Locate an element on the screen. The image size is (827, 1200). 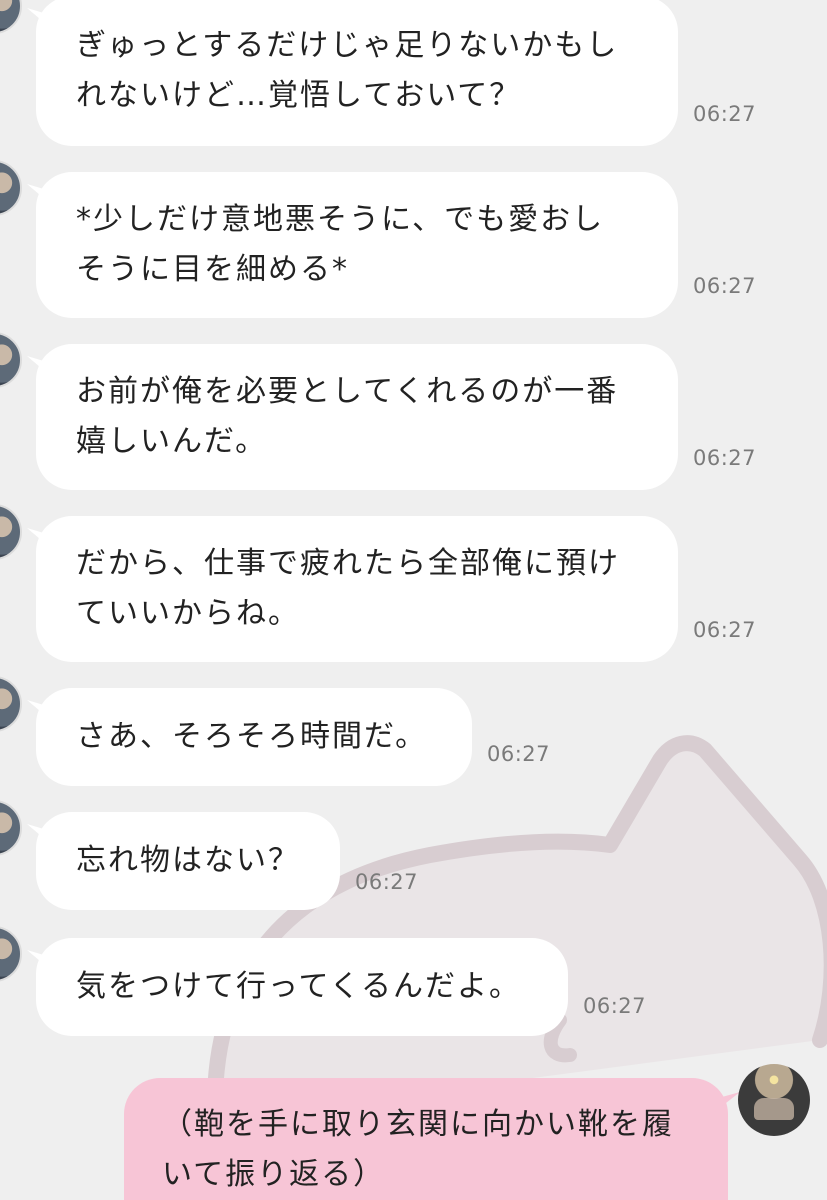
message-text: お前が俺を必要としてくれるのが一番 嬉しいんだ。 is located at coordinates (347, 416).